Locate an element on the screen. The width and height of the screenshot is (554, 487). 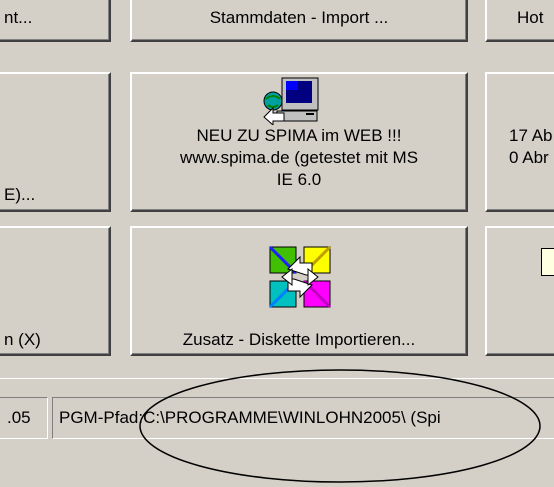
hotline-button: Hot is located at coordinates (519, 21).